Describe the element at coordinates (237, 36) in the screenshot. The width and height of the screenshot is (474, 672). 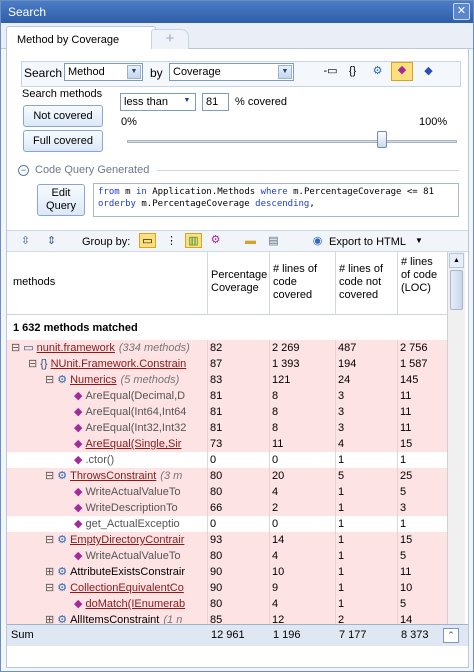
I see `tab-strip: Method by Coverage +` at that location.